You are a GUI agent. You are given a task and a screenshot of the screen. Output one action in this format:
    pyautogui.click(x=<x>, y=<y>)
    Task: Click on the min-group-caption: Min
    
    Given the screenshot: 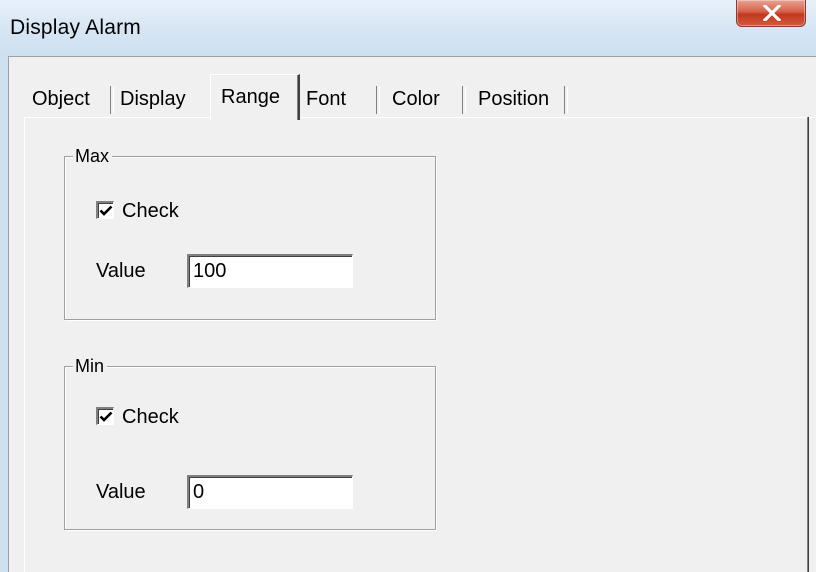 What is the action you would take?
    pyautogui.click(x=90, y=366)
    